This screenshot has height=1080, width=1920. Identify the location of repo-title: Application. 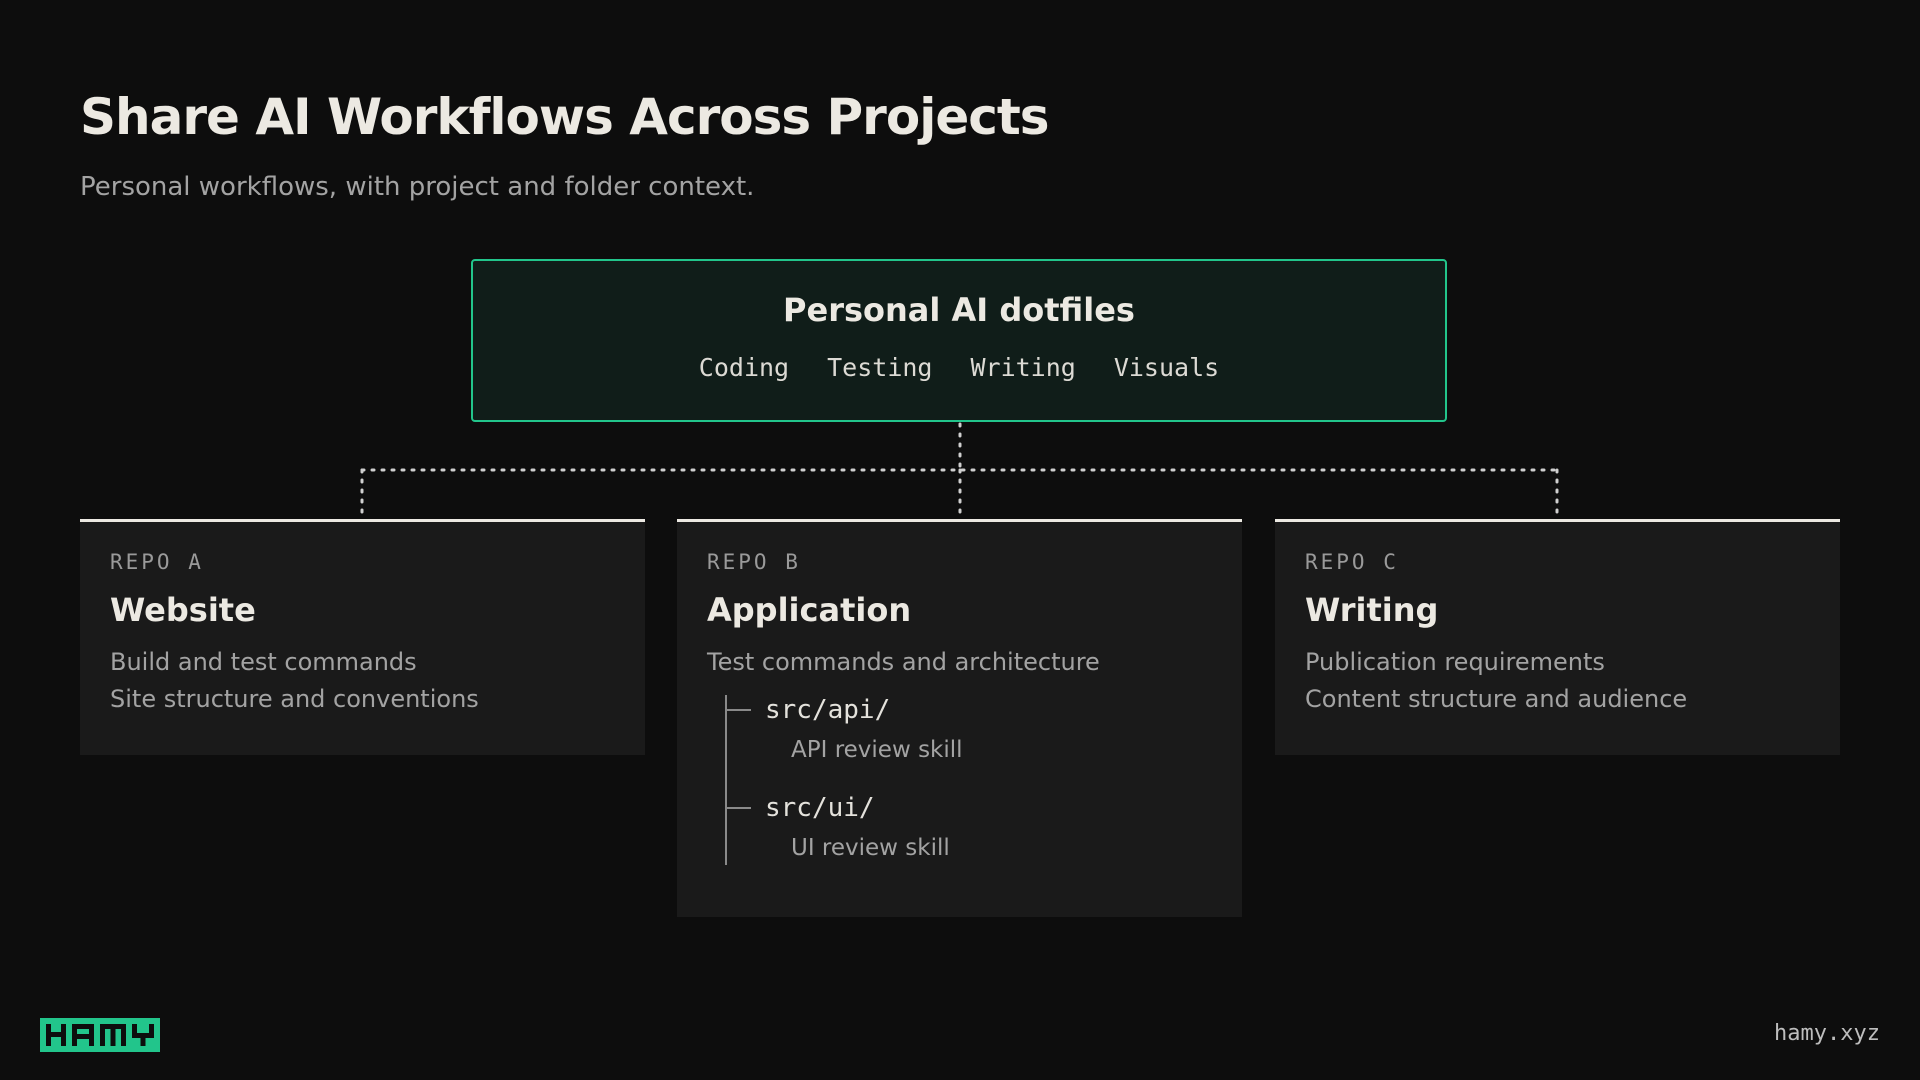
(809, 610).